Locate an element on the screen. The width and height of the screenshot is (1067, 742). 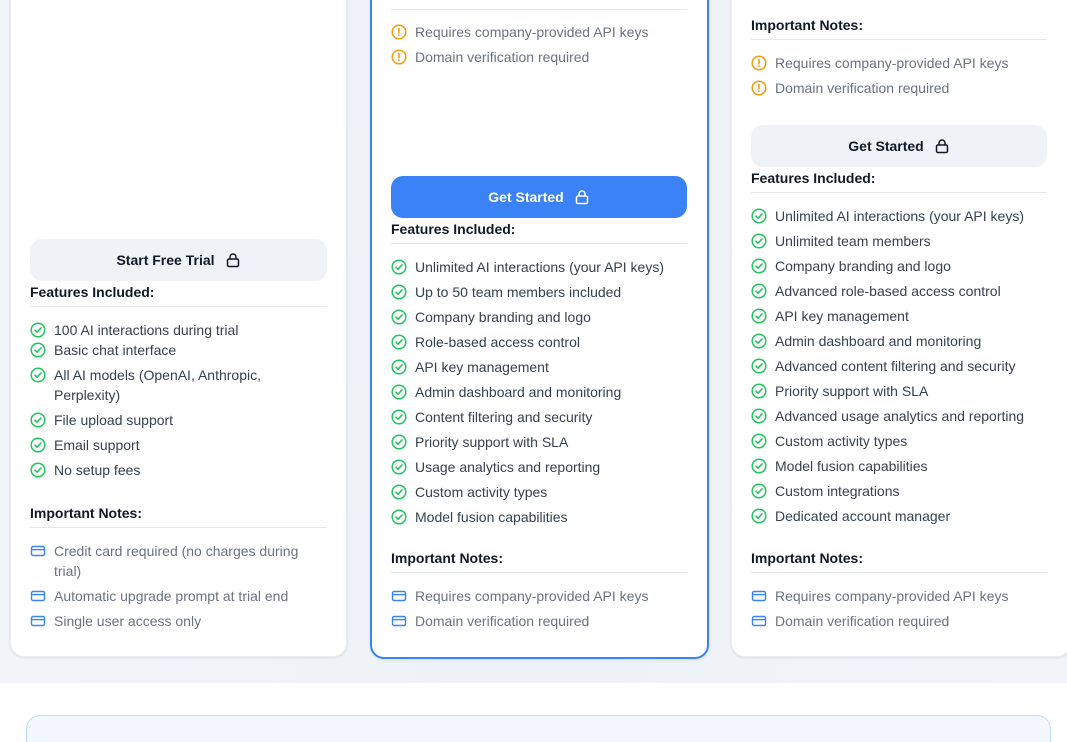
feature-item: Advanced role-based access control is located at coordinates (899, 291).